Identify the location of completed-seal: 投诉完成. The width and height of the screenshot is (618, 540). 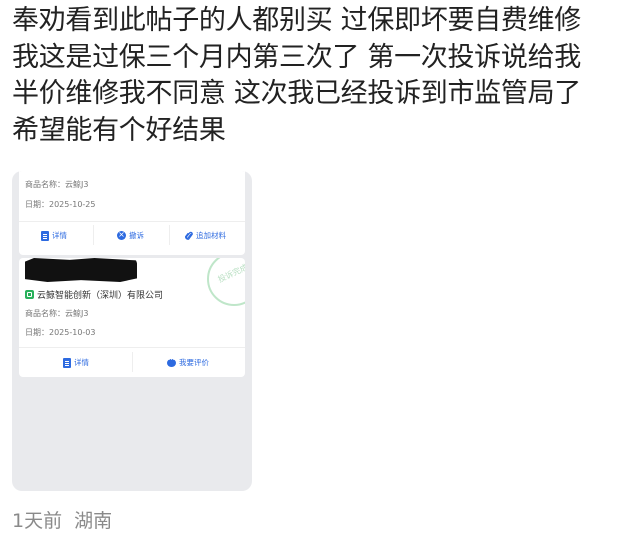
(226, 282).